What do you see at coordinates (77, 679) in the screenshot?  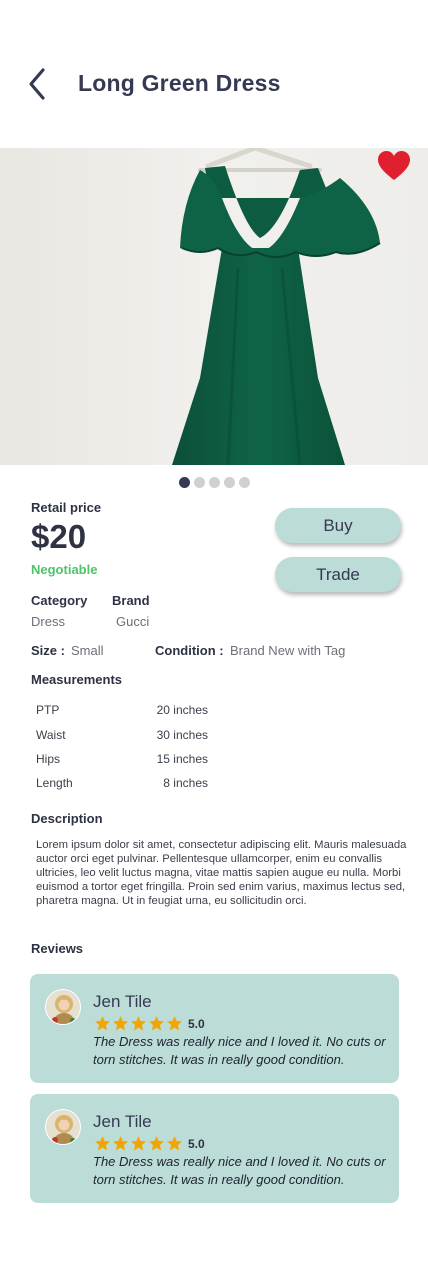 I see `measurements-title: Measurements` at bounding box center [77, 679].